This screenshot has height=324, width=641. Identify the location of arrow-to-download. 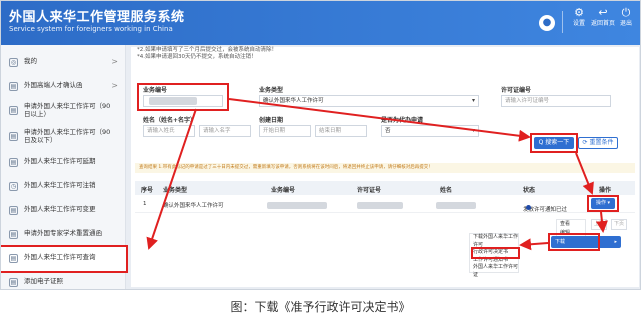
(601, 222).